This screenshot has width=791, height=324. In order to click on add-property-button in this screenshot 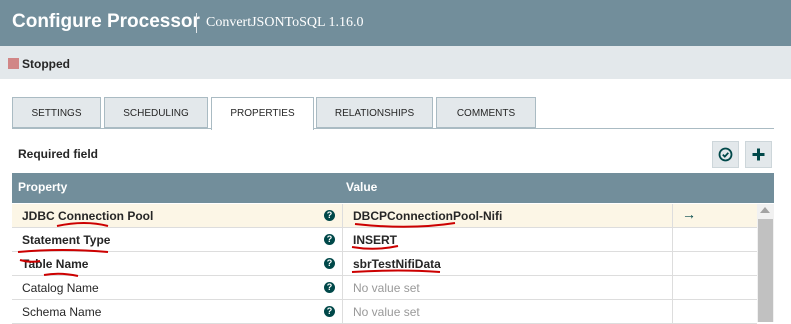, I will do `click(758, 154)`.